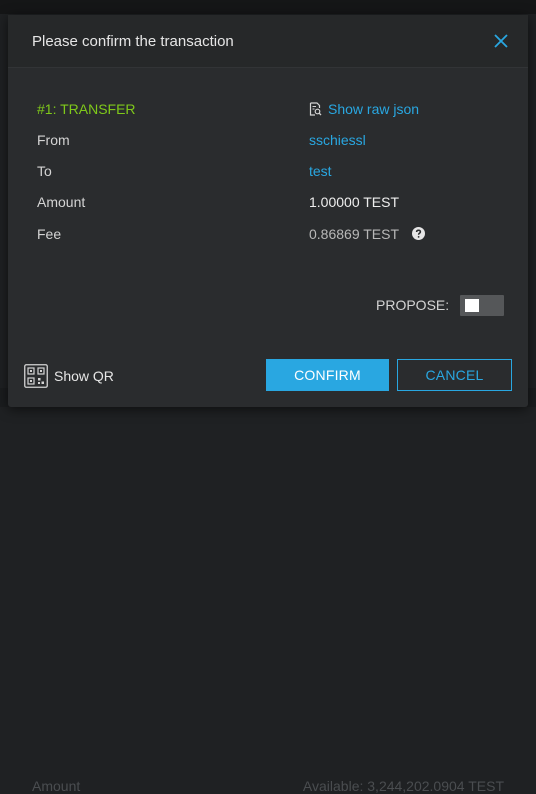  I want to click on fee-value: 0.86869 TEST, so click(354, 234).